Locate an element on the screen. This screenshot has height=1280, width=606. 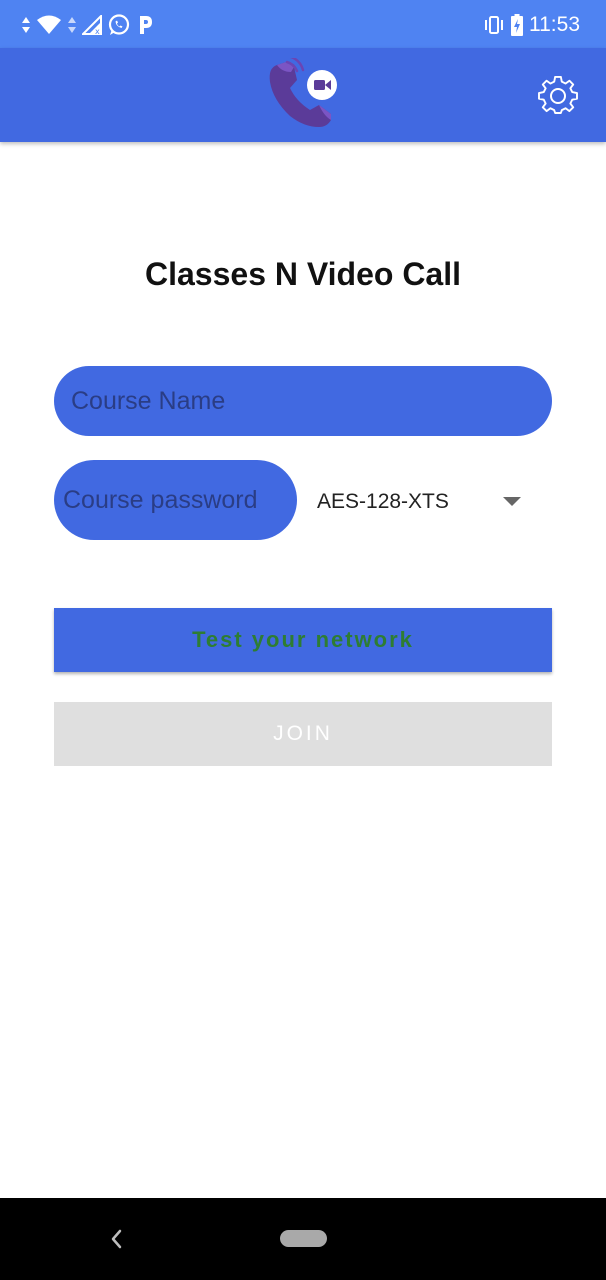
home-pill-icon is located at coordinates (303, 1238).